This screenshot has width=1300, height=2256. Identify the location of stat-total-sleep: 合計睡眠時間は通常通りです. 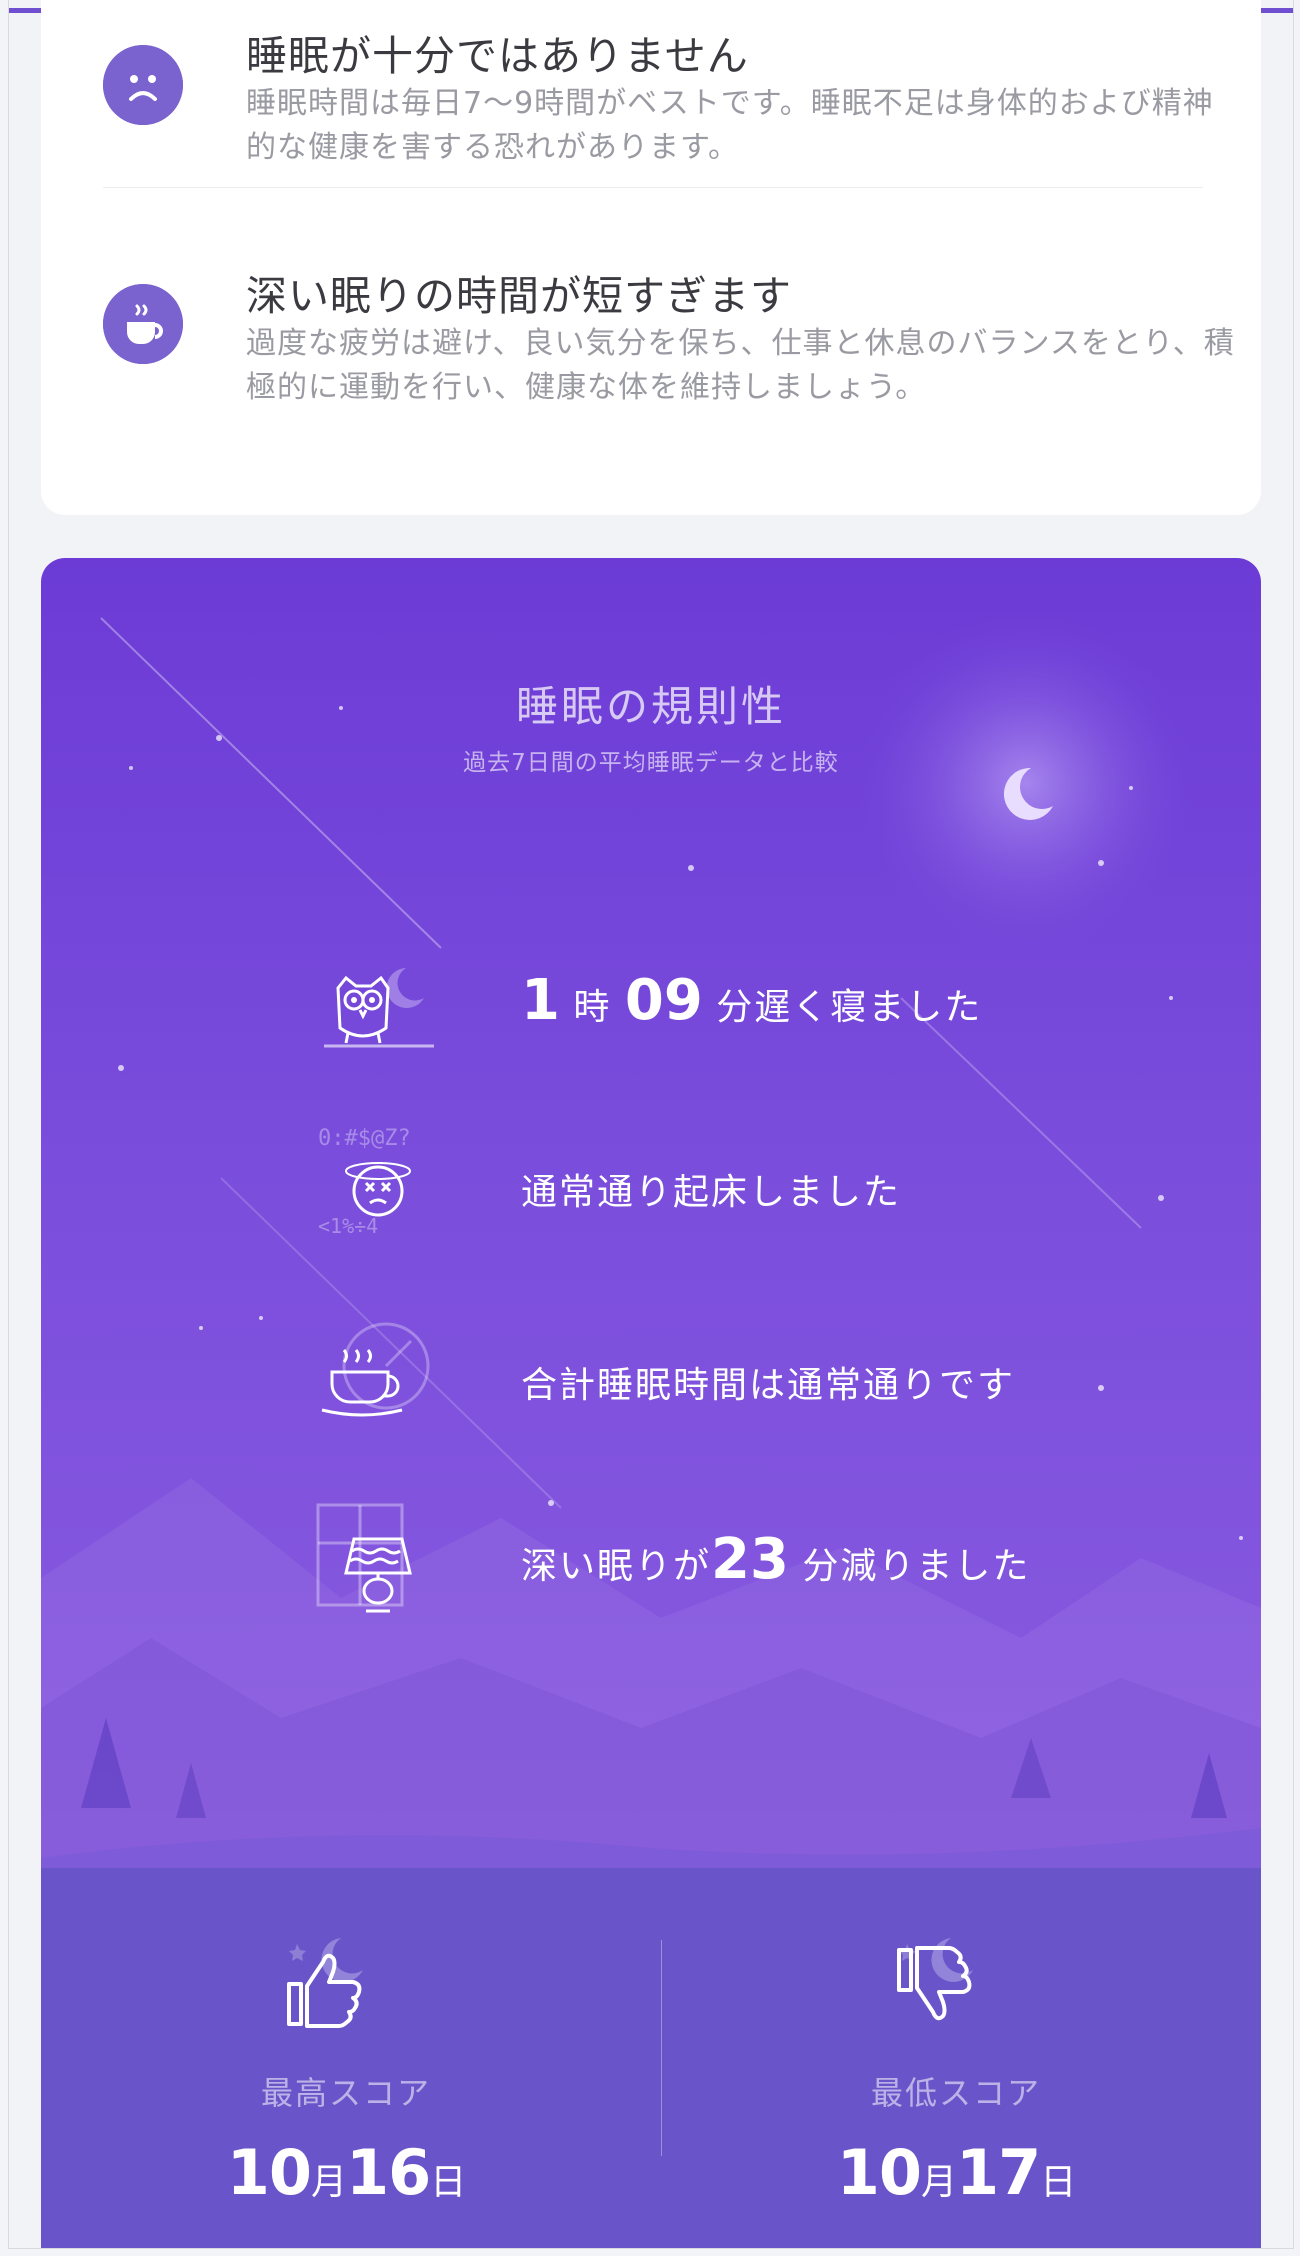
(716, 1376).